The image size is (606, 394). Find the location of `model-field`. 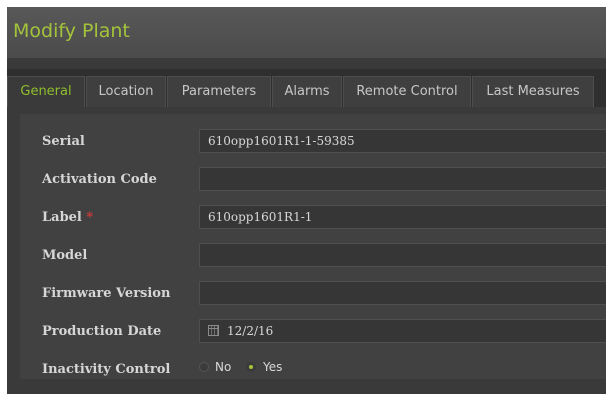

model-field is located at coordinates (402, 255).